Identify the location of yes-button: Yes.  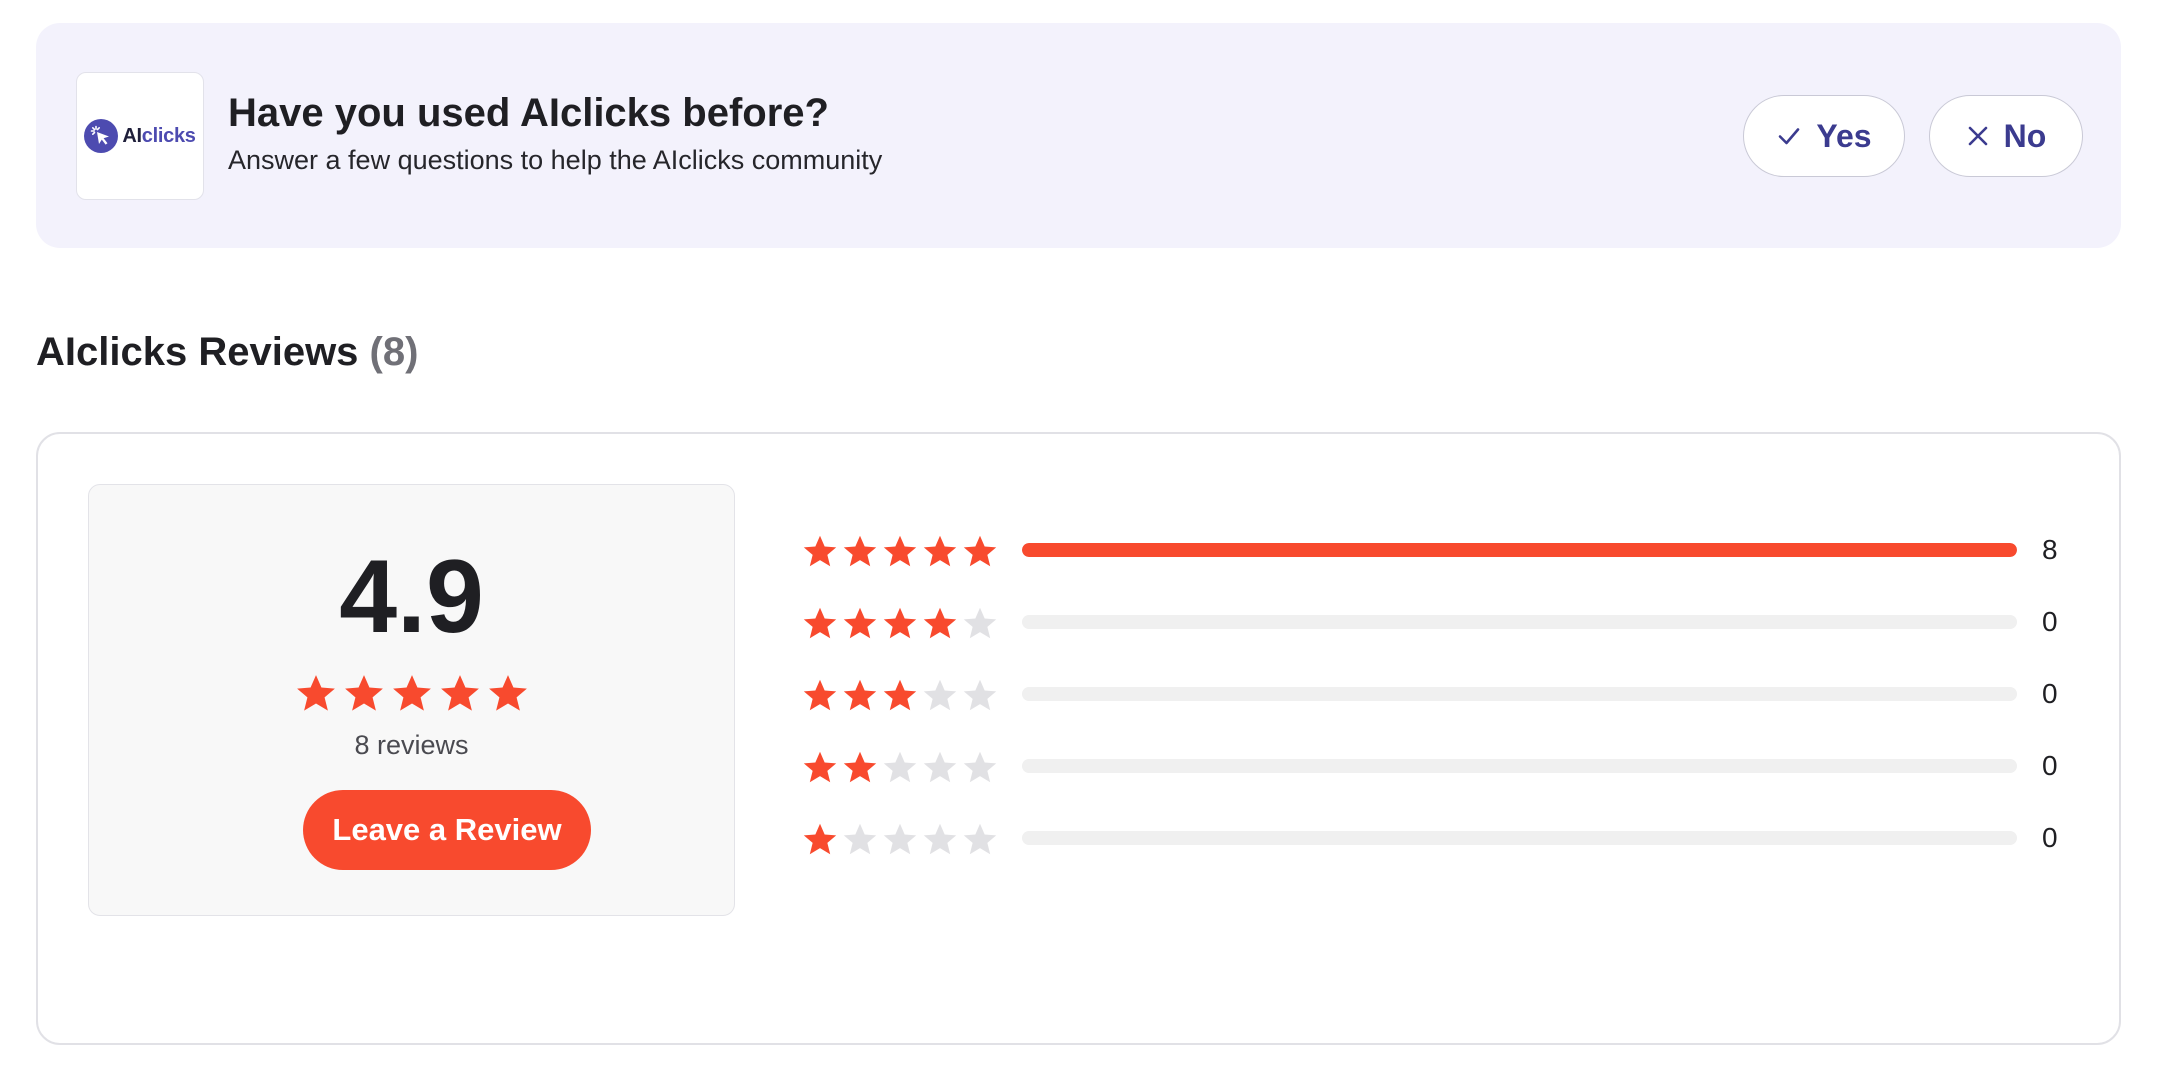
(1824, 136).